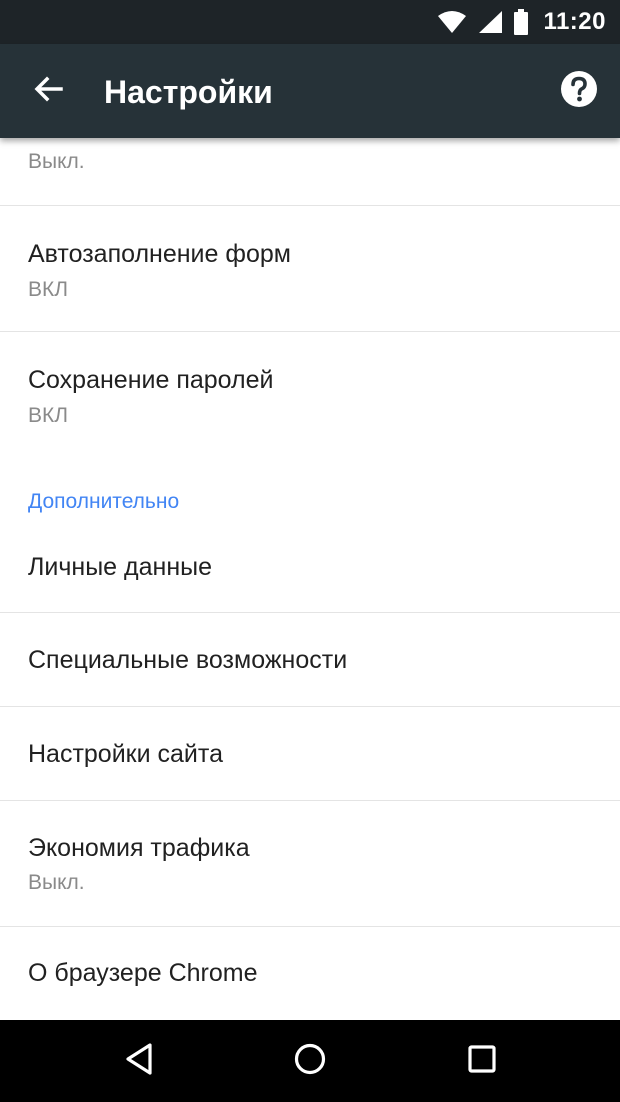  Describe the element at coordinates (310, 269) in the screenshot. I see `settings-item-autofill: Автозаполнение форм ВКЛ` at that location.